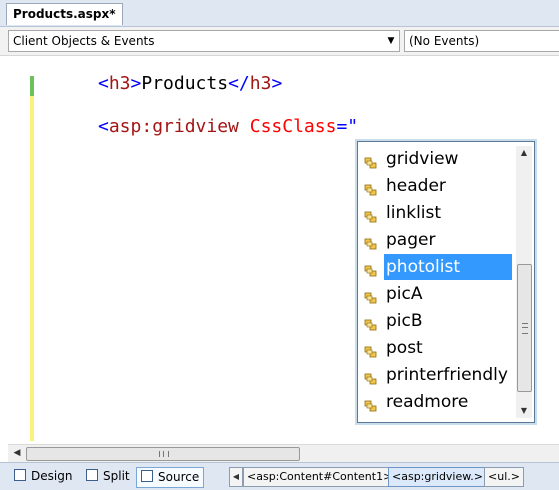  What do you see at coordinates (524, 411) in the screenshot?
I see `scroll-down-arrow-icon: ▼` at bounding box center [524, 411].